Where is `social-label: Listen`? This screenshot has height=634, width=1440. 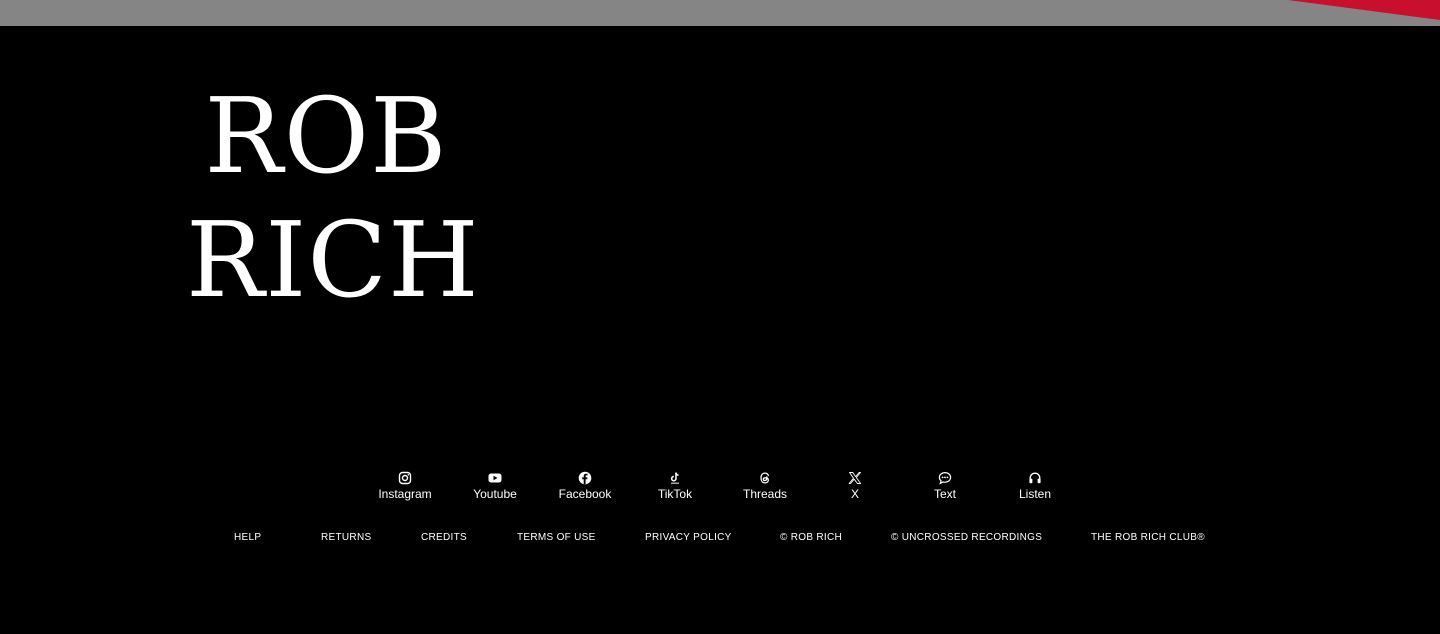
social-label: Listen is located at coordinates (1035, 494).